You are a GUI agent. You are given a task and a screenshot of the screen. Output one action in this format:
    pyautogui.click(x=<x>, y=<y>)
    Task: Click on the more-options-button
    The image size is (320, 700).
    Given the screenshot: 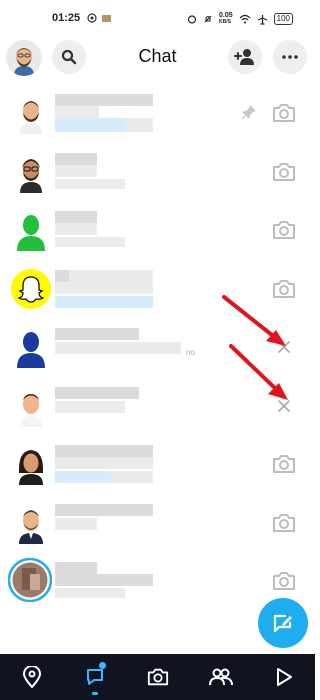 What is the action you would take?
    pyautogui.click(x=290, y=57)
    